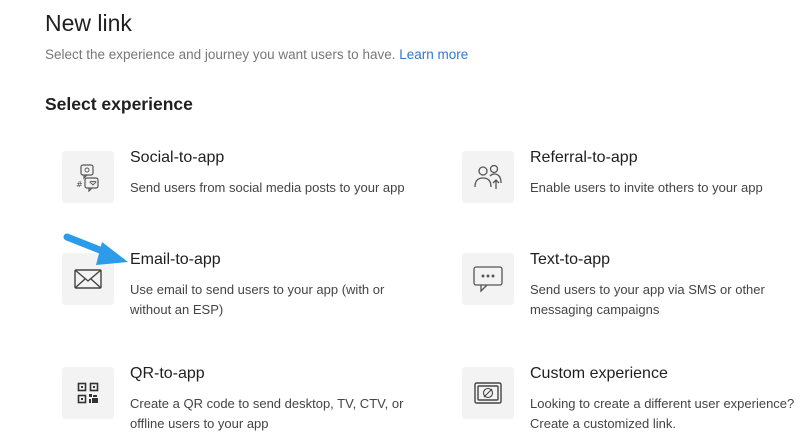  What do you see at coordinates (570, 259) in the screenshot?
I see `card-title: Text-to-app` at bounding box center [570, 259].